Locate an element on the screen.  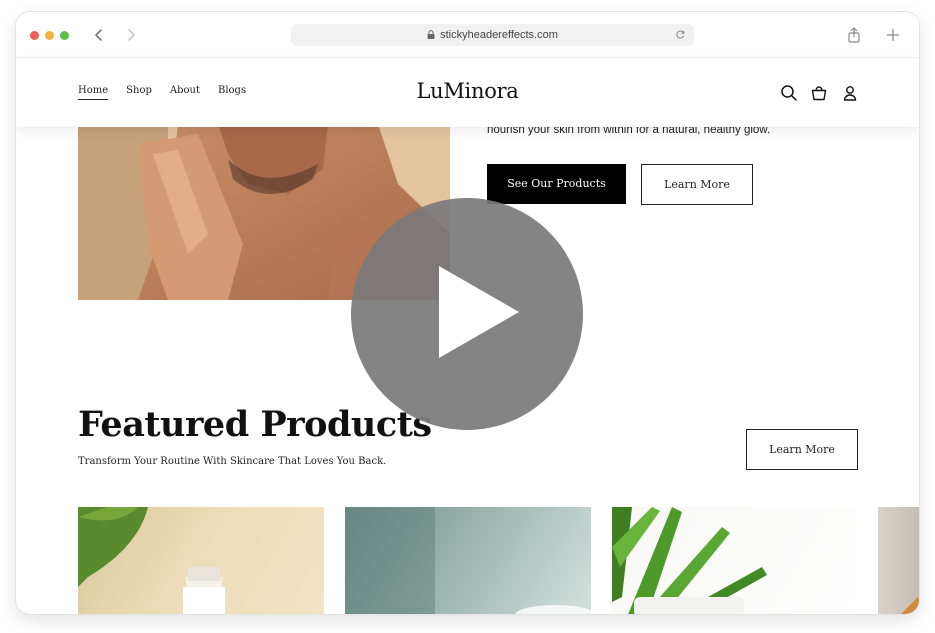
back-arrow-icon is located at coordinates (99, 35).